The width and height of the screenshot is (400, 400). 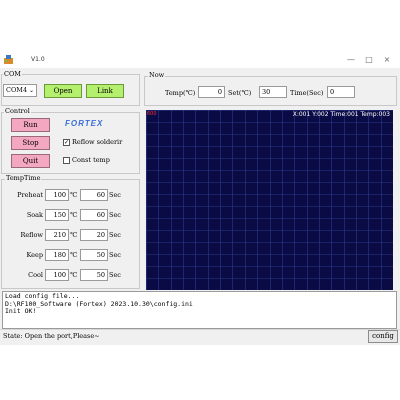 I want to click on plot-readout: X:001 Y:002 Time:001 Temp:003, so click(x=341, y=114).